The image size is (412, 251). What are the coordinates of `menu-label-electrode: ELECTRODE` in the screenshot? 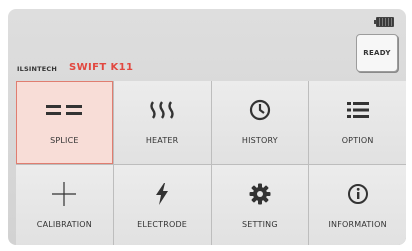 It's located at (162, 224).